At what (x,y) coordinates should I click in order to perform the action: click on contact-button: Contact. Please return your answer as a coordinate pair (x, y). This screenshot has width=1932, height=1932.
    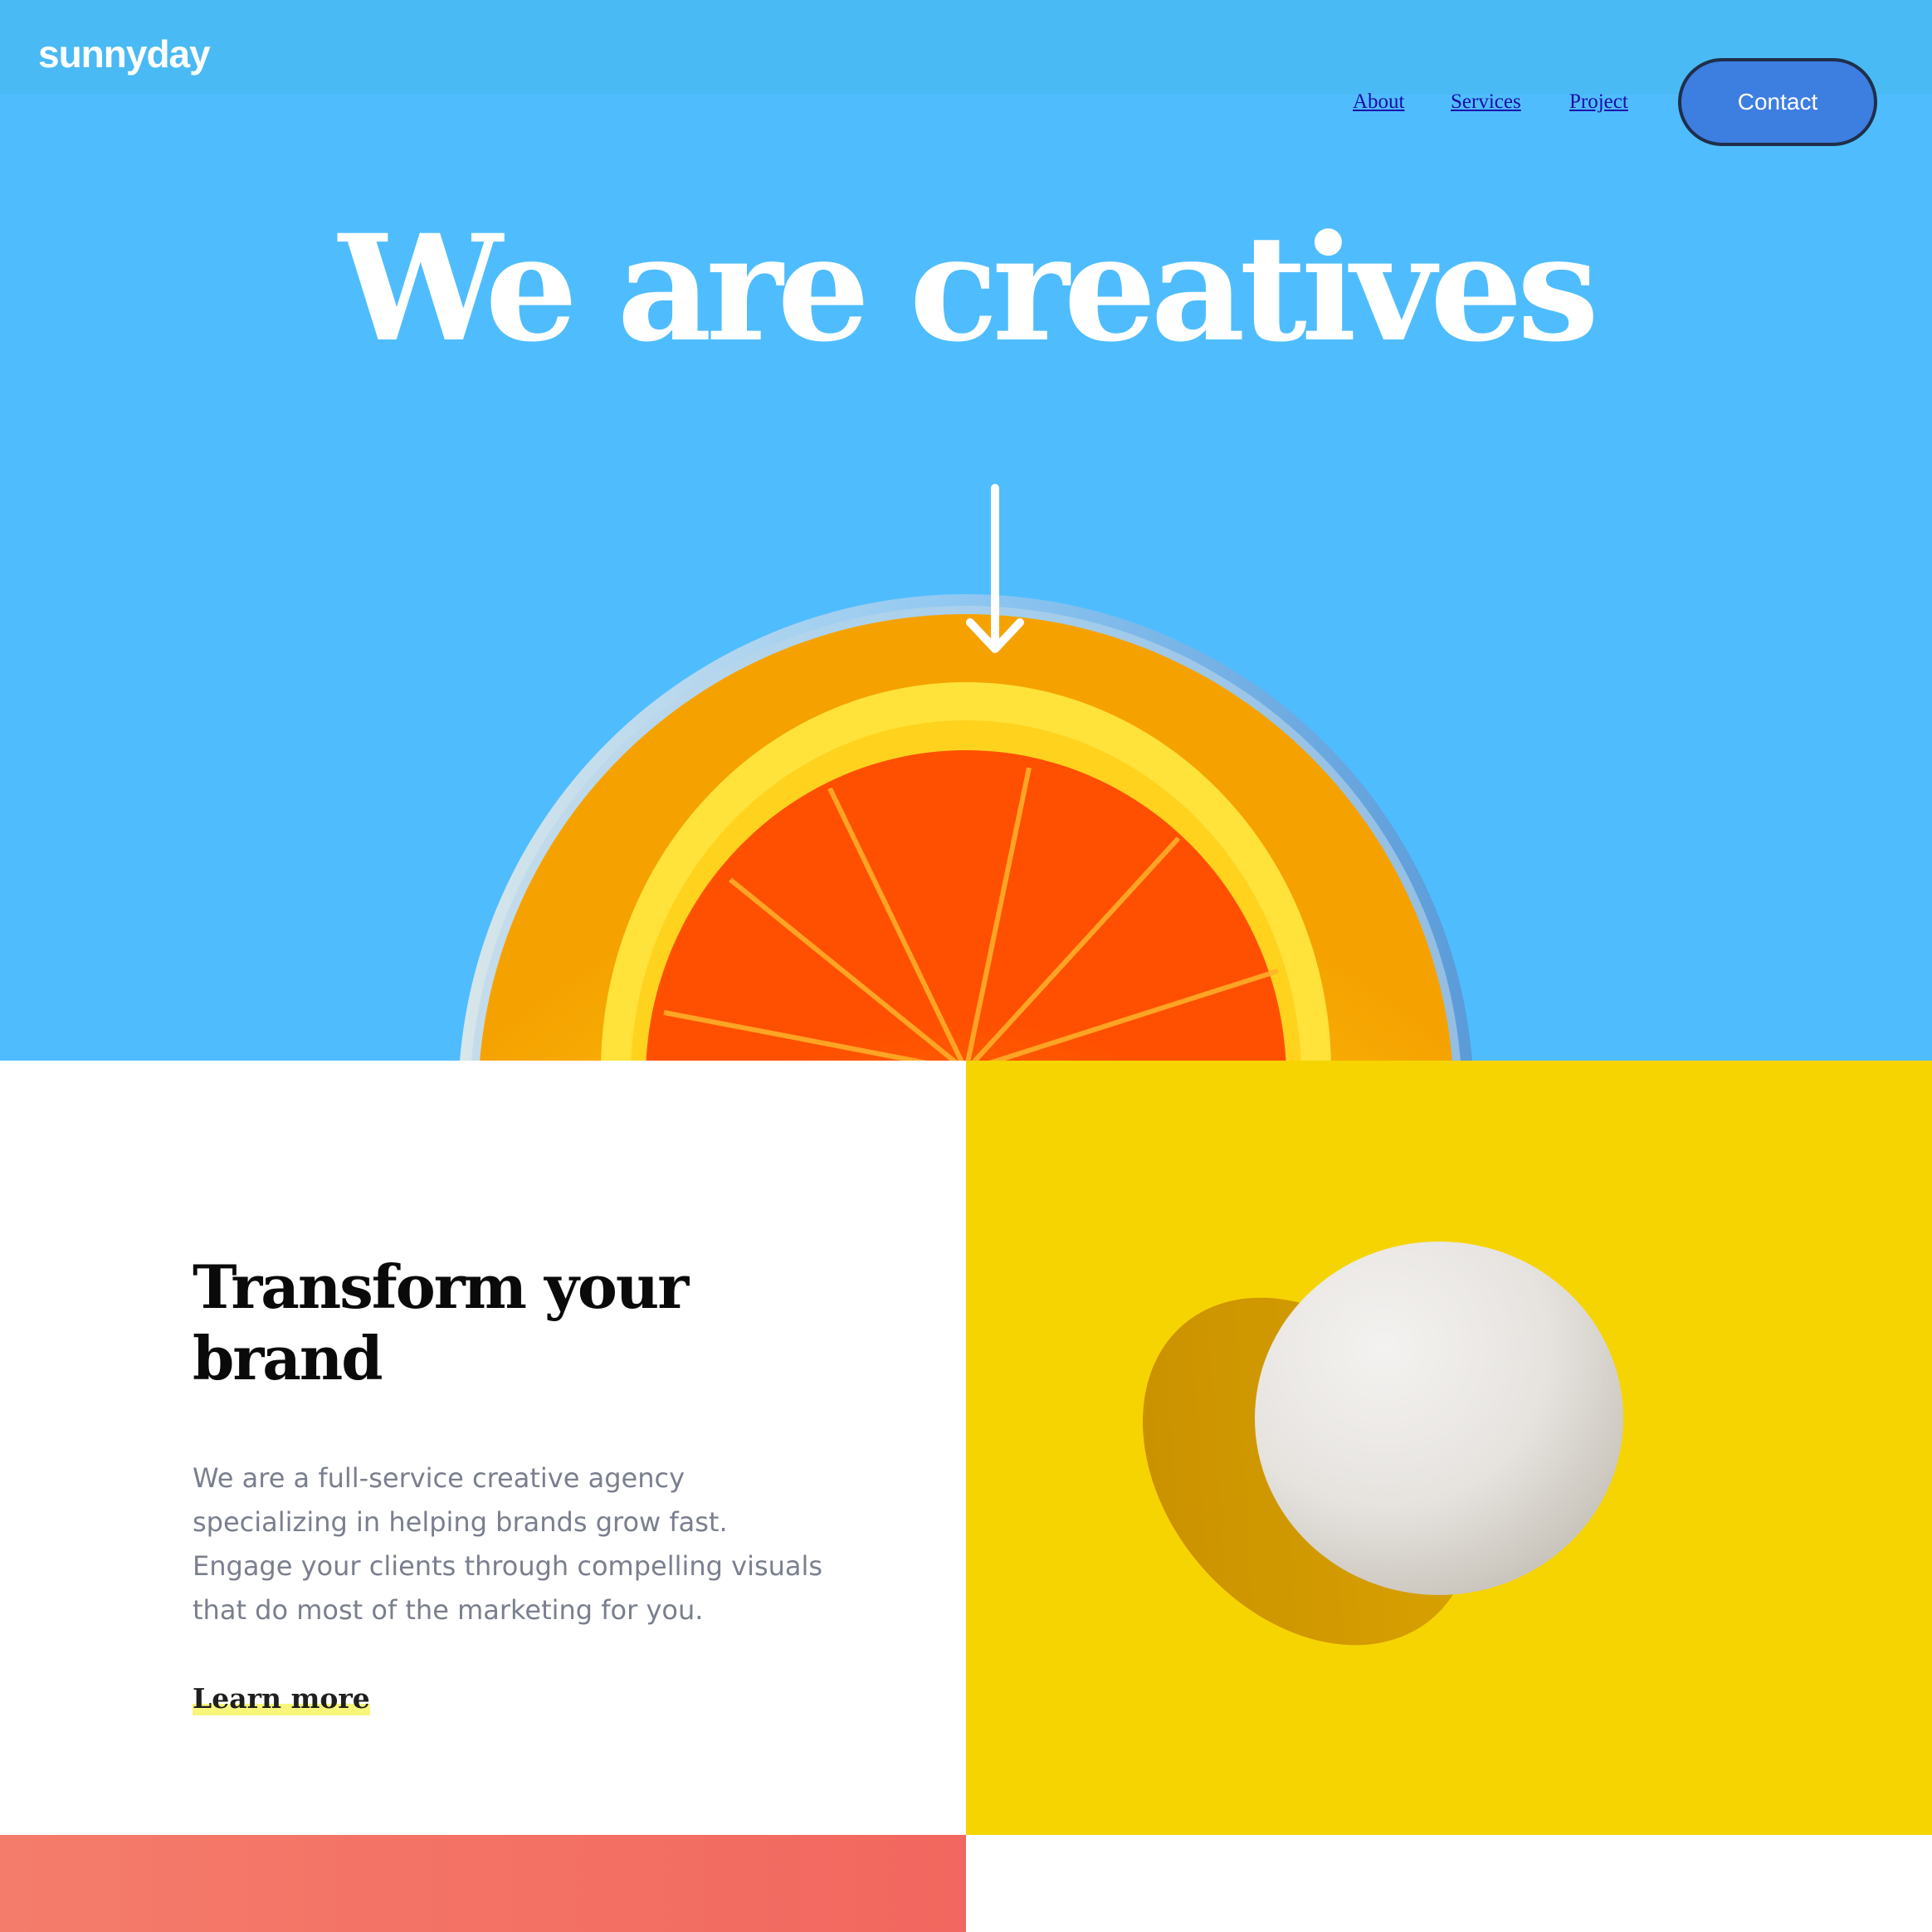
    Looking at the image, I should click on (1777, 102).